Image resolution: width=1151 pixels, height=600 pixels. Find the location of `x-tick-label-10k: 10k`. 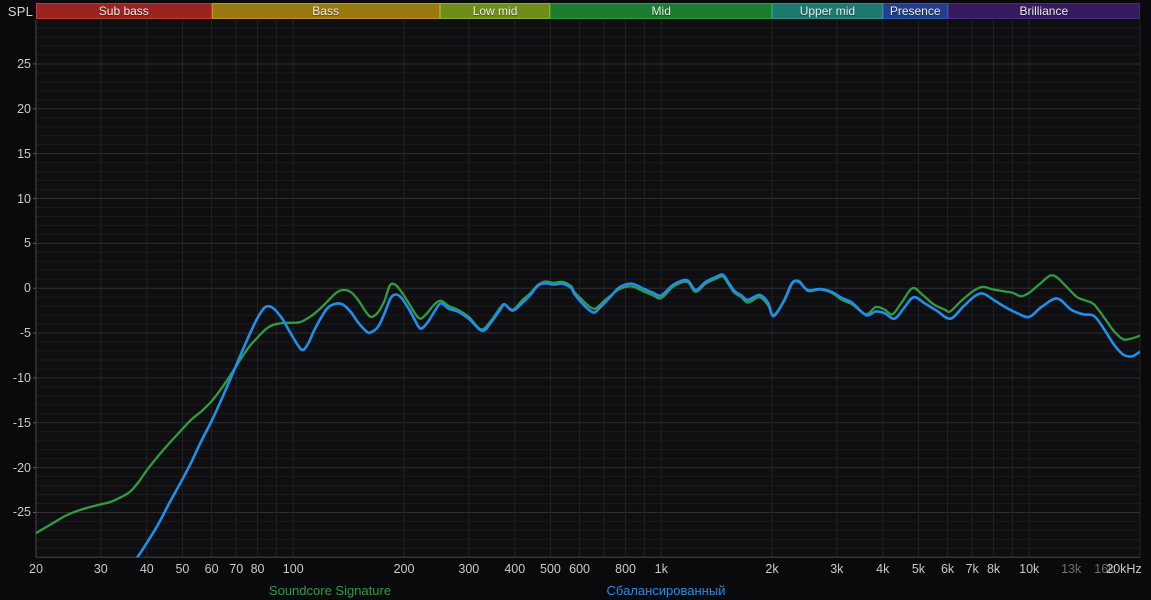

x-tick-label-10k: 10k is located at coordinates (1029, 569).